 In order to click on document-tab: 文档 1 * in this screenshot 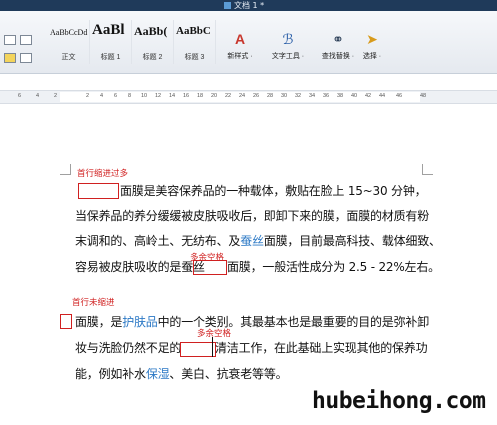, I will do `click(244, 5)`.